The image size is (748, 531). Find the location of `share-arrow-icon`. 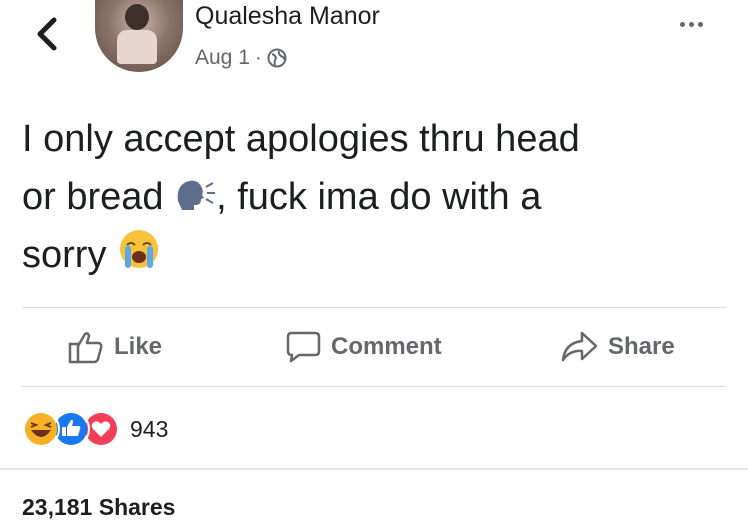

share-arrow-icon is located at coordinates (579, 346).